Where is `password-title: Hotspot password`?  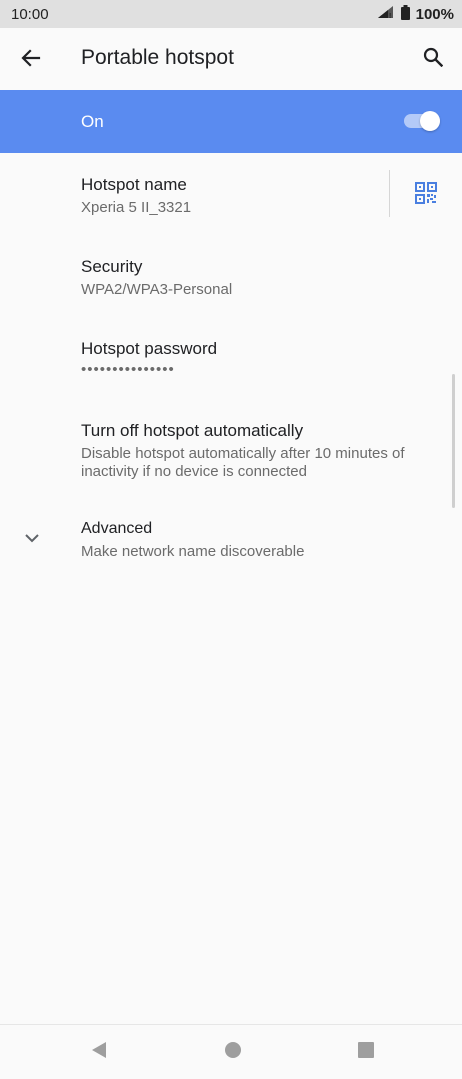 password-title: Hotspot password is located at coordinates (149, 348).